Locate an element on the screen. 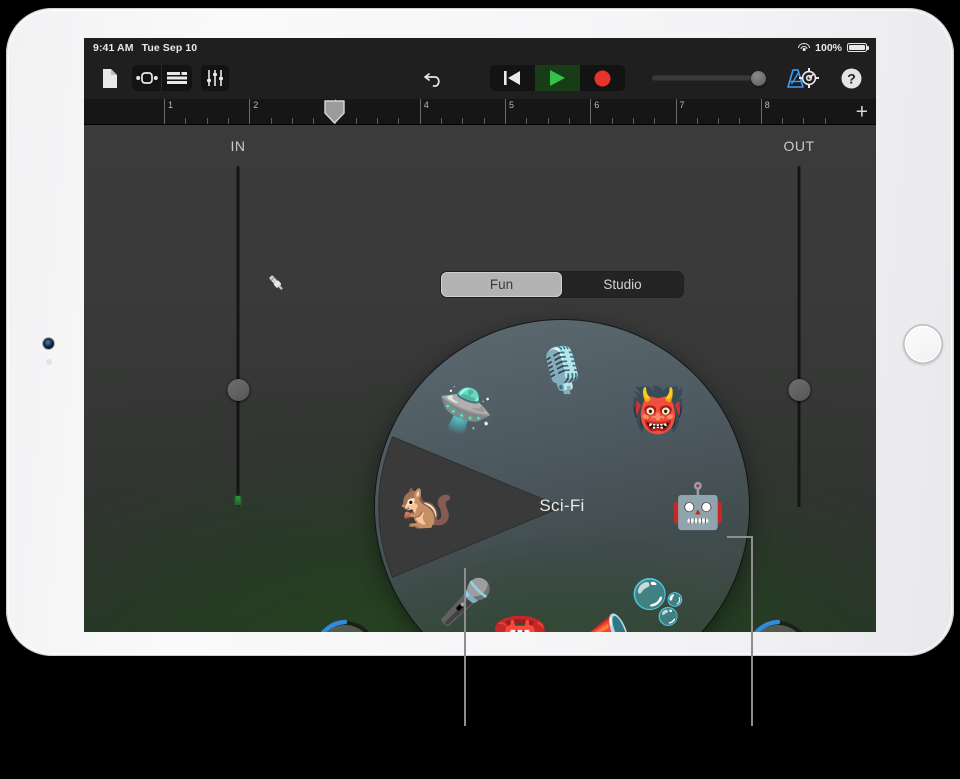 The height and width of the screenshot is (779, 960). volume-slider-thumb is located at coordinates (758, 78).